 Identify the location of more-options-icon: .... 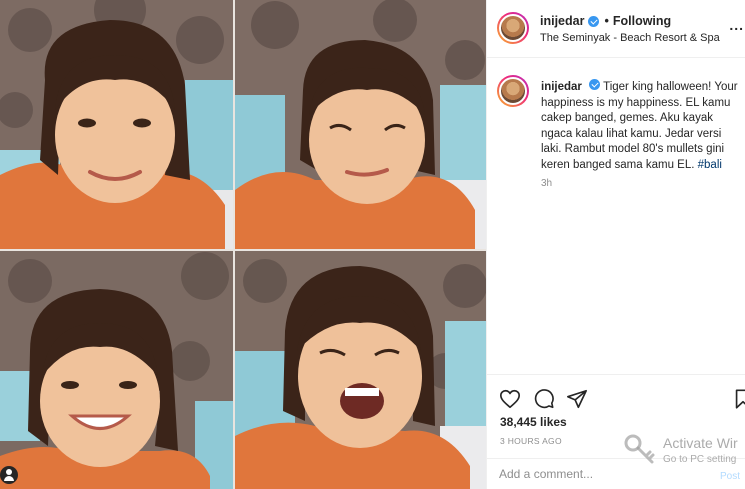
(736, 25).